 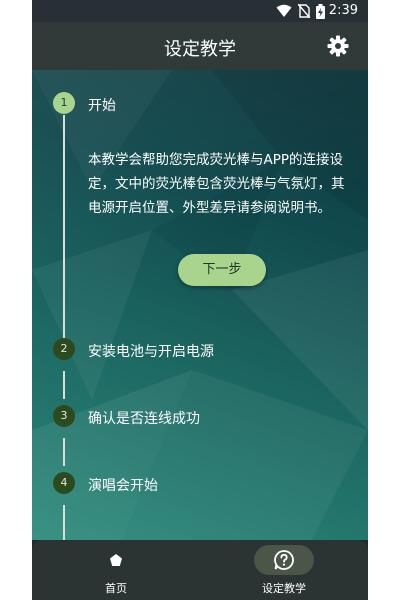 I want to click on nav-tutorial-label: 设定教学, so click(x=284, y=588).